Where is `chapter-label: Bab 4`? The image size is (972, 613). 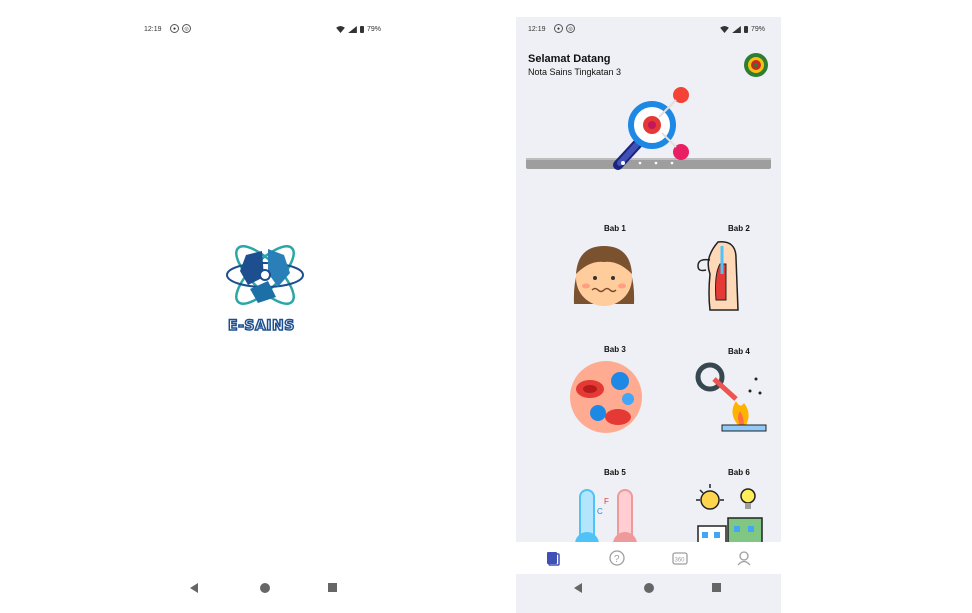 chapter-label: Bab 4 is located at coordinates (739, 351).